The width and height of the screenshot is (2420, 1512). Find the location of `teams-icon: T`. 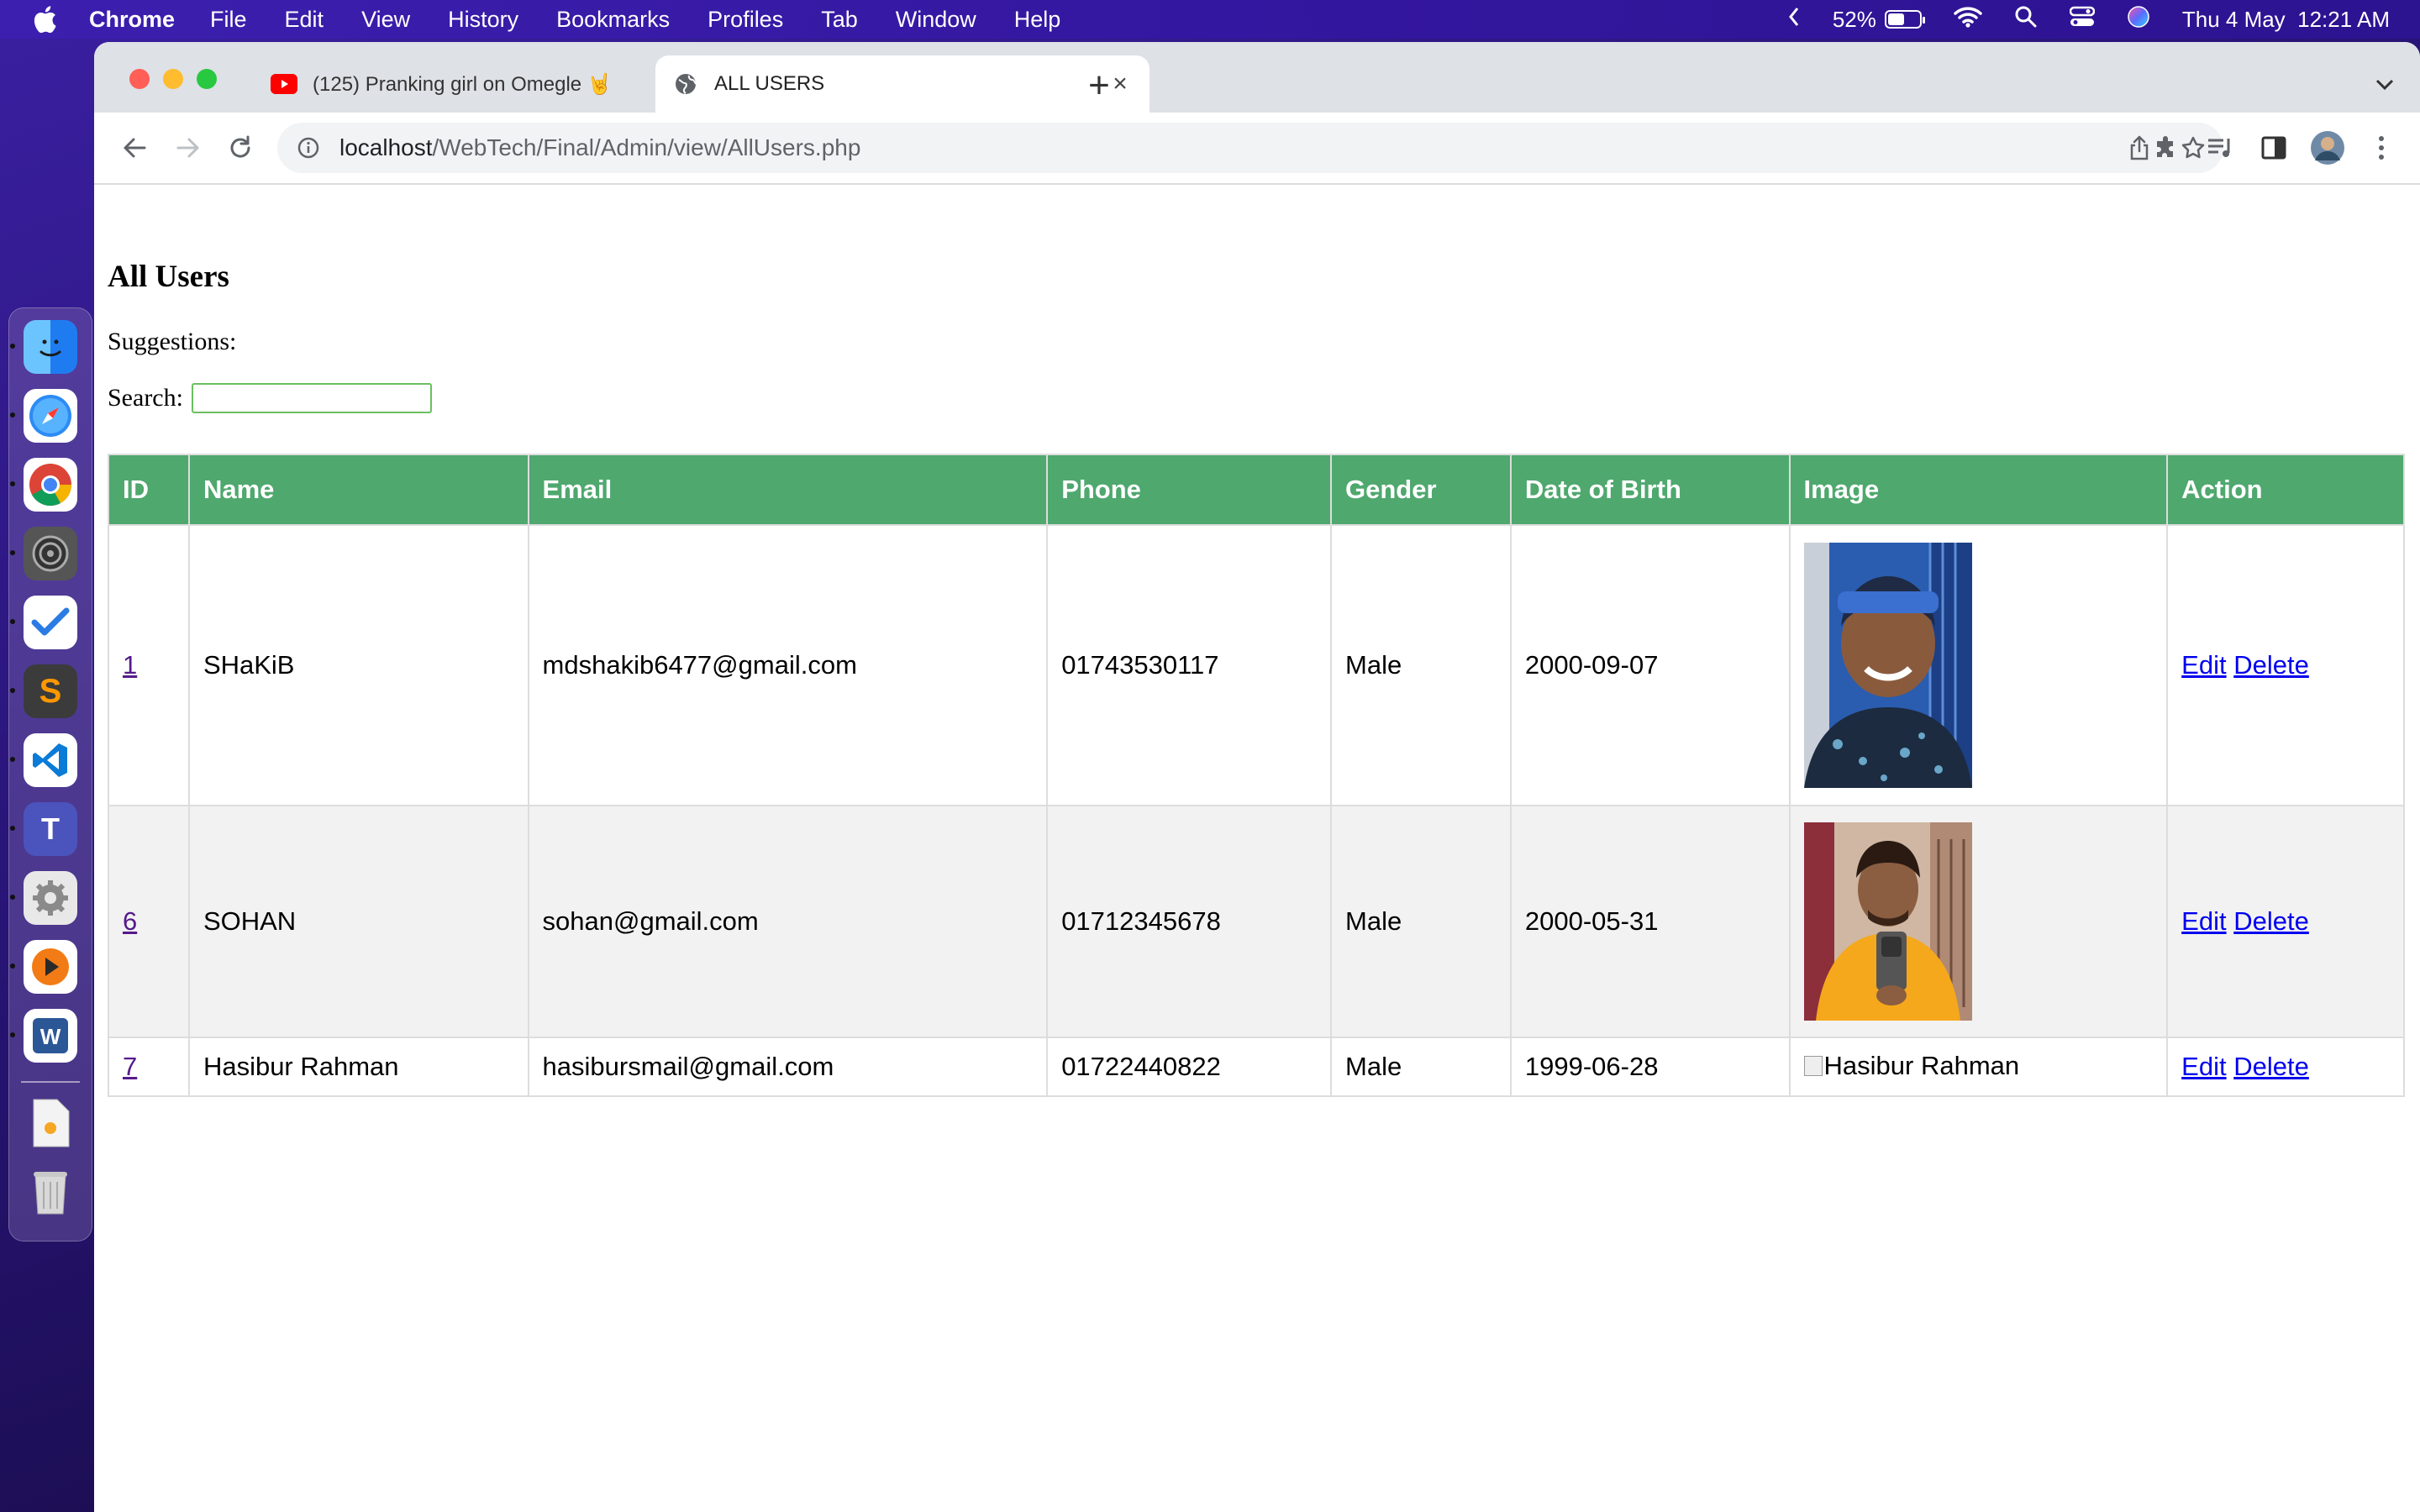

teams-icon: T is located at coordinates (43, 829).